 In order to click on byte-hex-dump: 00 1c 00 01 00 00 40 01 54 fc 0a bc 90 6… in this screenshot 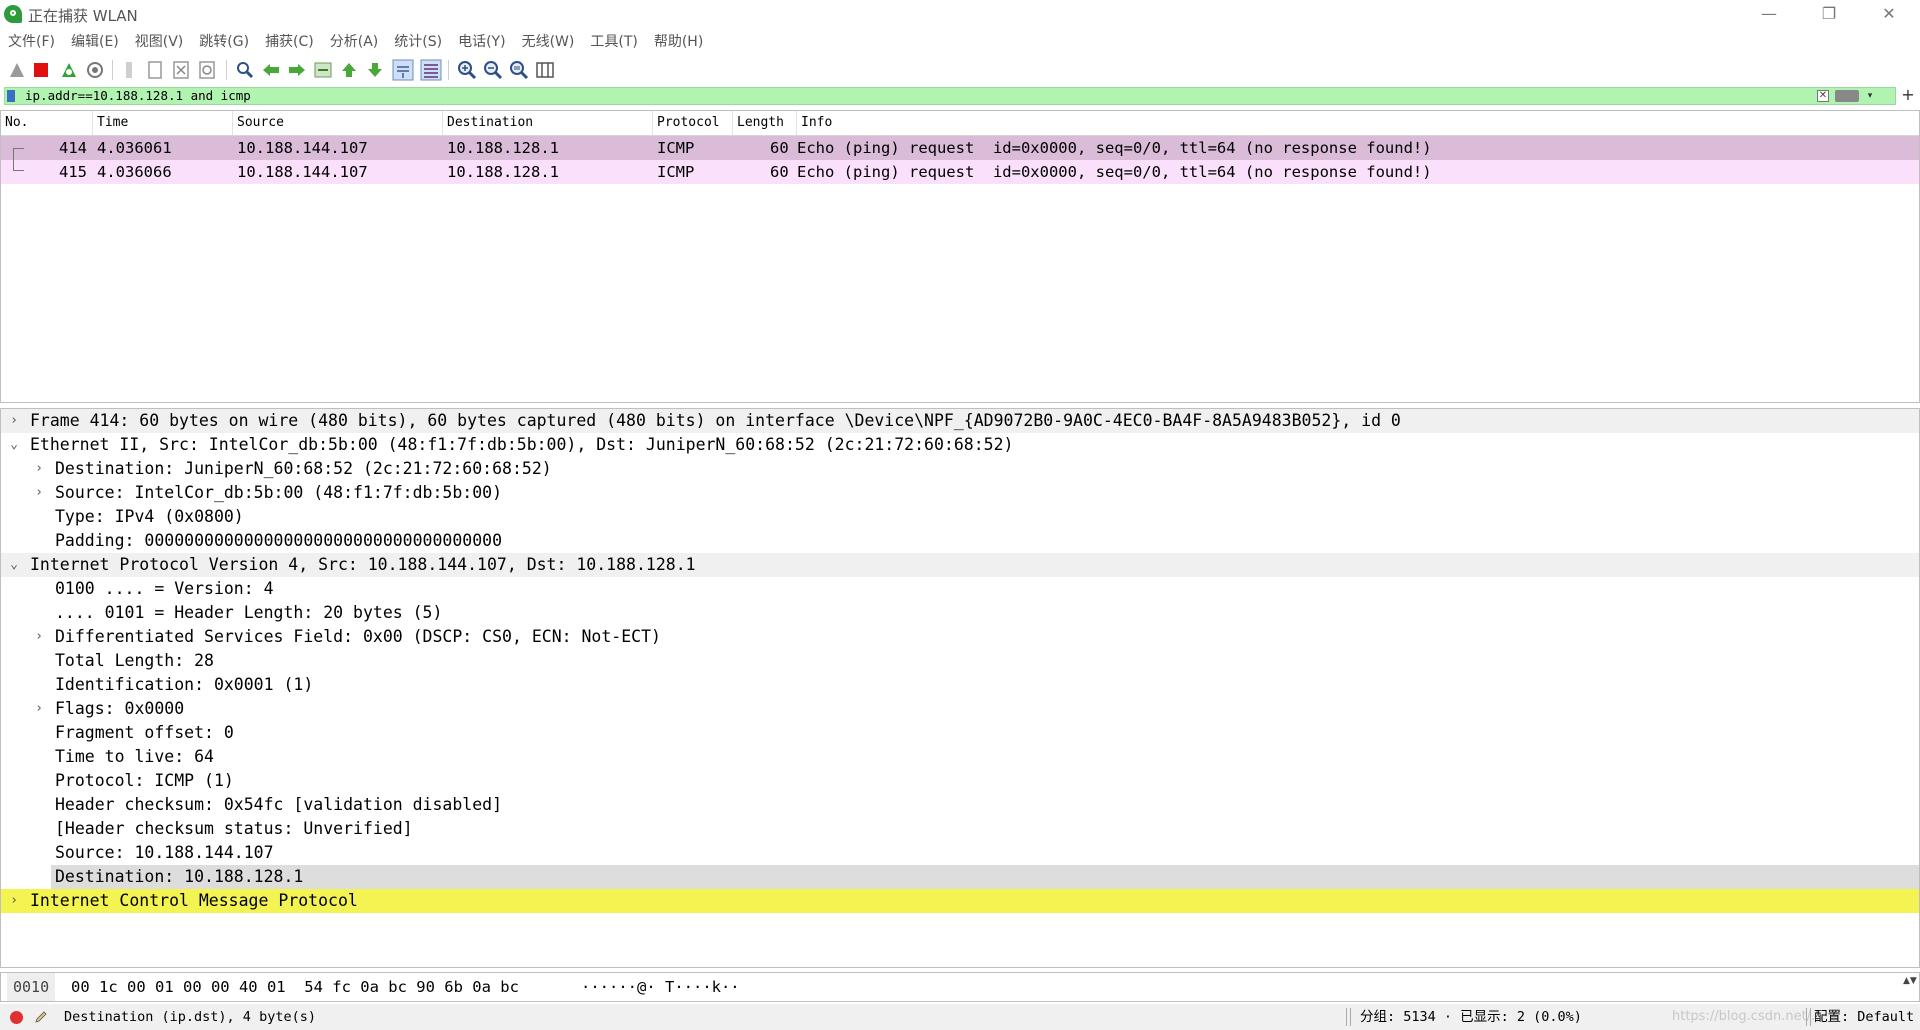, I will do `click(295, 987)`.